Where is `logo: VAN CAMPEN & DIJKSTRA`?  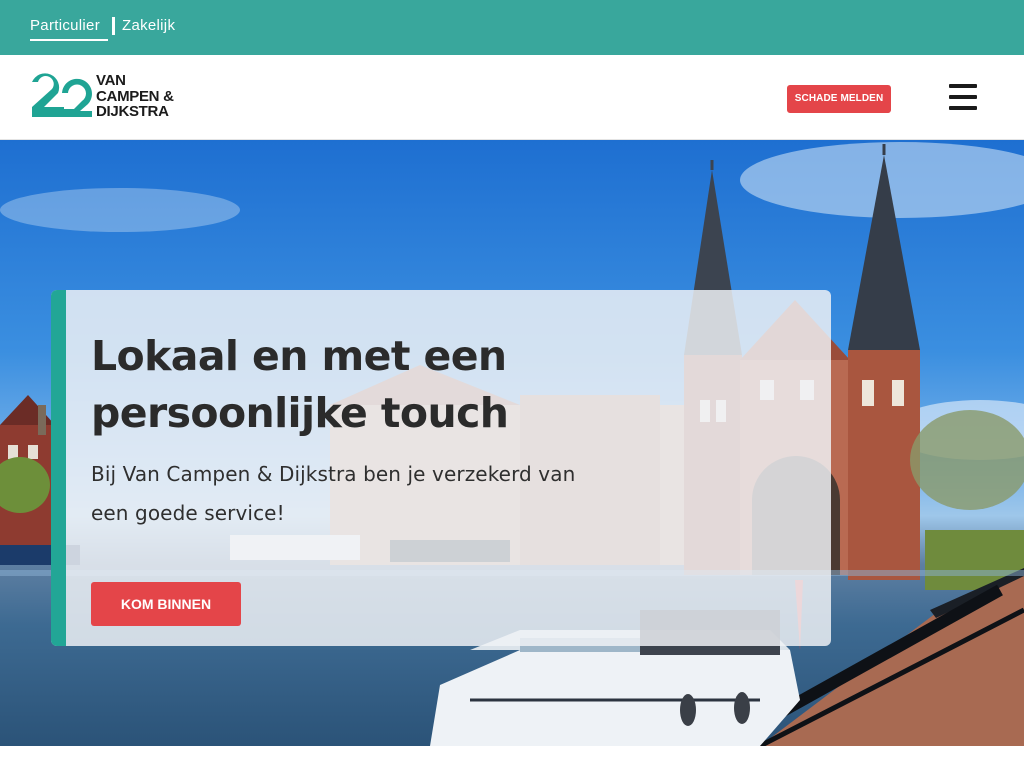 logo: VAN CAMPEN & DIJKSTRA is located at coordinates (115, 98).